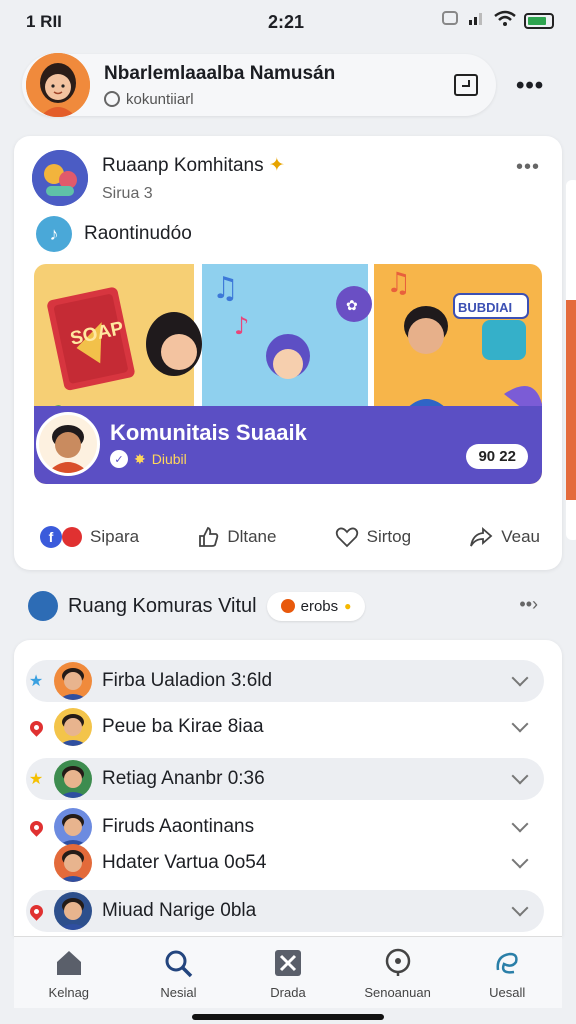 Image resolution: width=576 pixels, height=1024 pixels. What do you see at coordinates (466, 85) in the screenshot?
I see `edit-square-icon` at bounding box center [466, 85].